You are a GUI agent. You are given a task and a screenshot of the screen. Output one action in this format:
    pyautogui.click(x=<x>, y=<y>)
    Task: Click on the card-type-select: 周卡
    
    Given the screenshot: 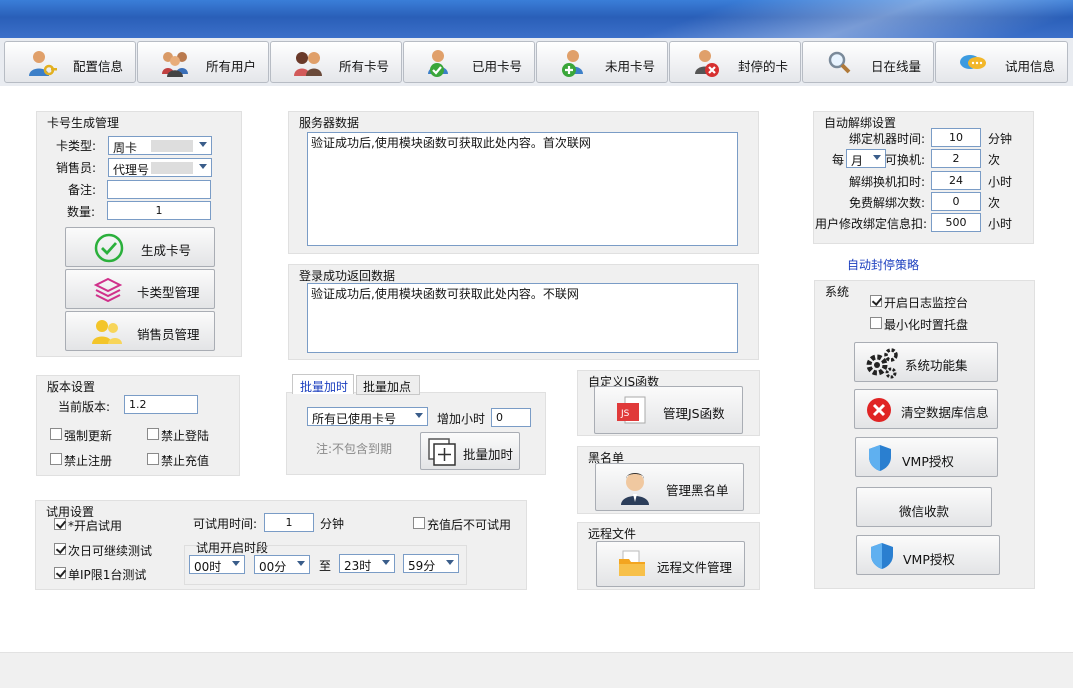 What is the action you would take?
    pyautogui.click(x=160, y=145)
    